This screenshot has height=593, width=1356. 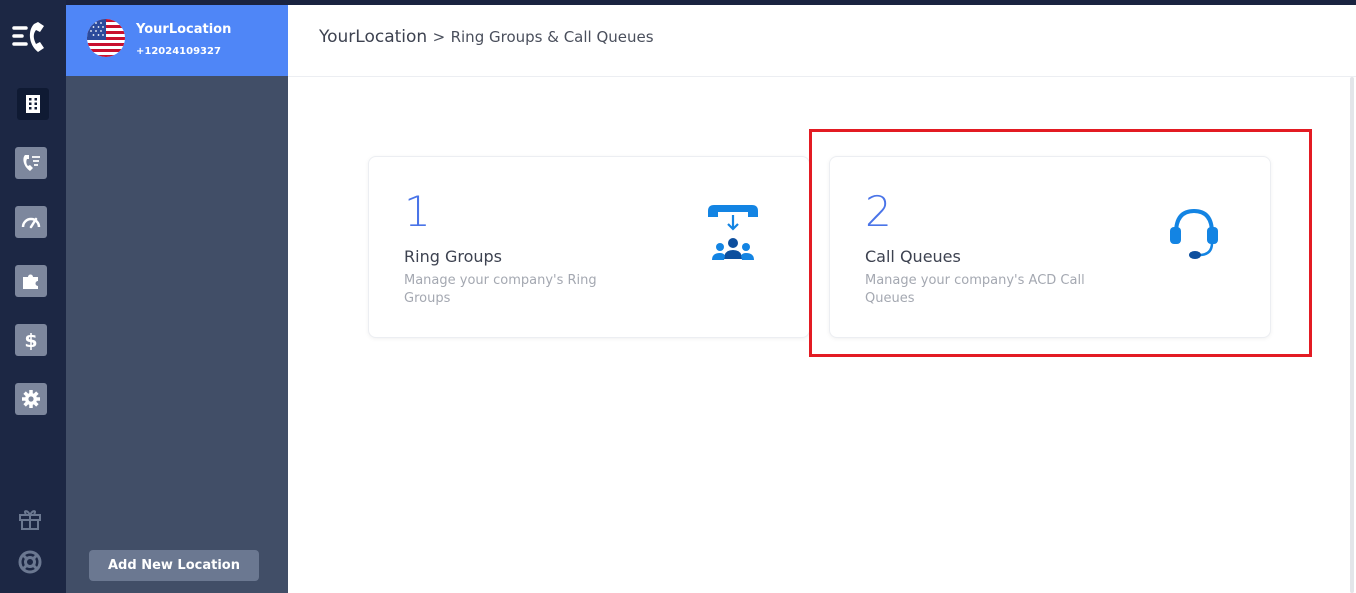 What do you see at coordinates (1060, 243) in the screenshot?
I see `call-queues-highlight-box` at bounding box center [1060, 243].